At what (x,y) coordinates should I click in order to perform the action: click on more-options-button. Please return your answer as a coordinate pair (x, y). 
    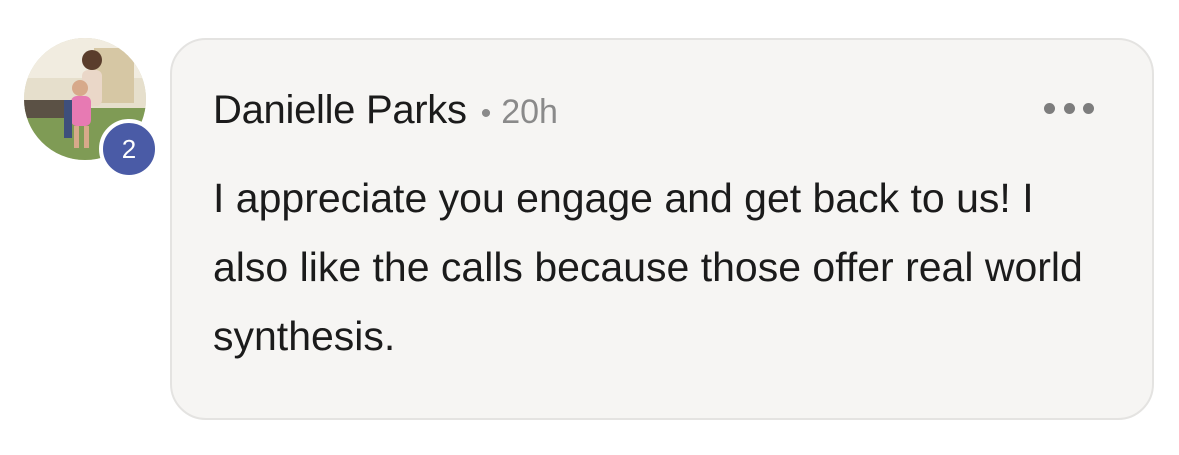
    Looking at the image, I should click on (1069, 108).